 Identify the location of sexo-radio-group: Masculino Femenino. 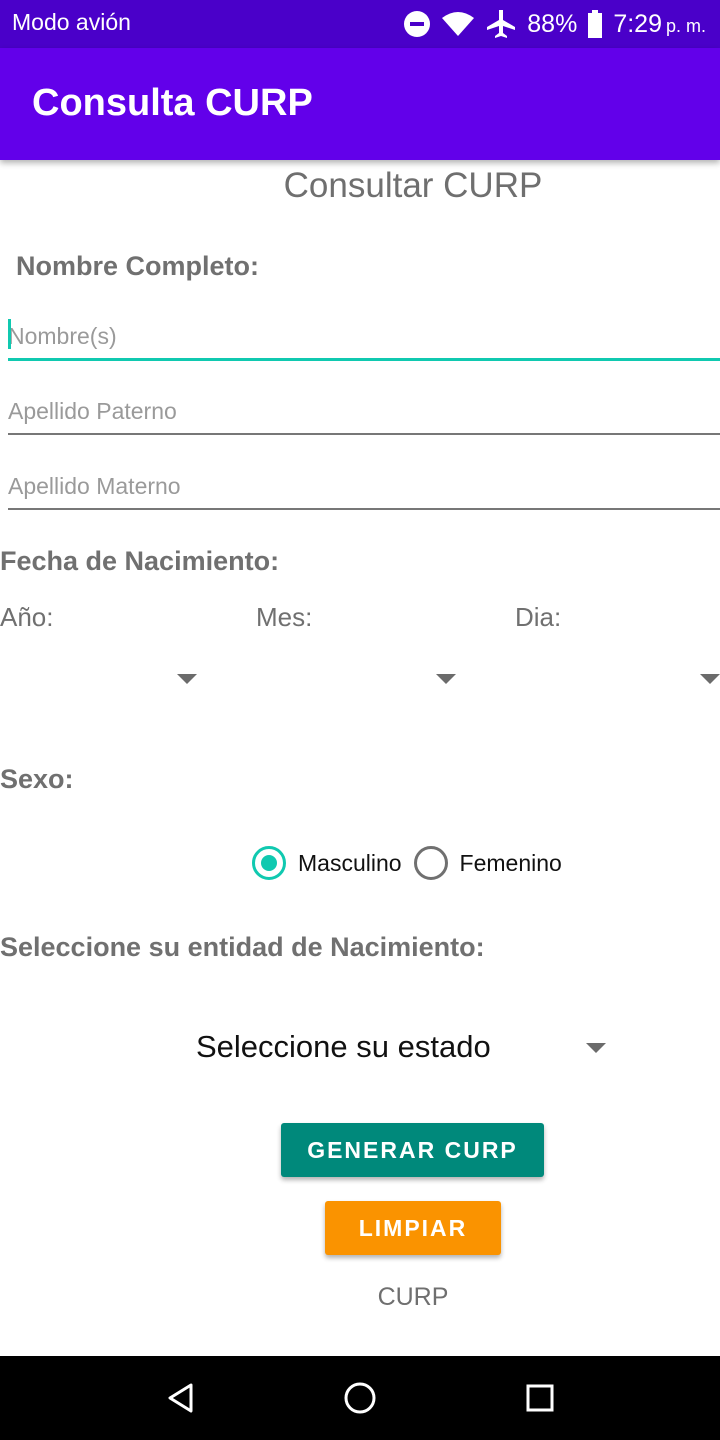
(413, 863).